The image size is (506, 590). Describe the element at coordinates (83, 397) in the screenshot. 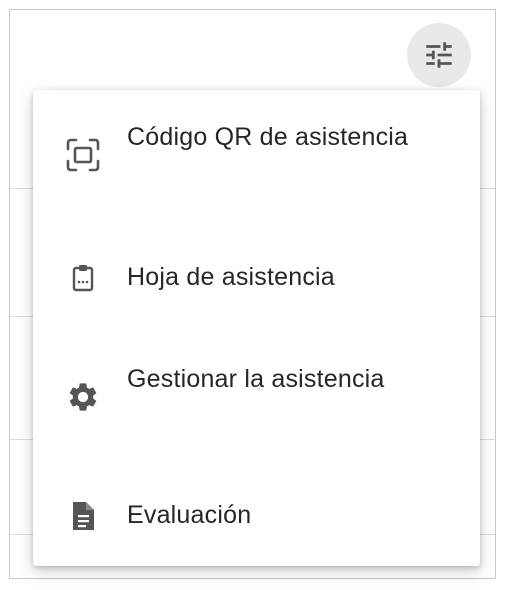

I see `gear-icon` at that location.